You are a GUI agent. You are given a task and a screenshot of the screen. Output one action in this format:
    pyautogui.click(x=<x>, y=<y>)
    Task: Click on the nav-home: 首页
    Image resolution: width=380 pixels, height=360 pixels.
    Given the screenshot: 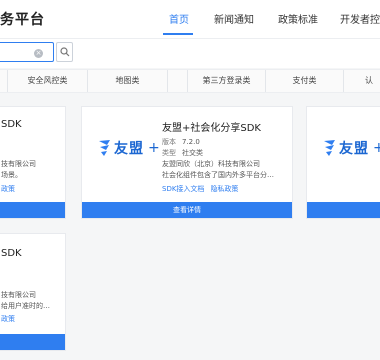 What is the action you would take?
    pyautogui.click(x=179, y=18)
    